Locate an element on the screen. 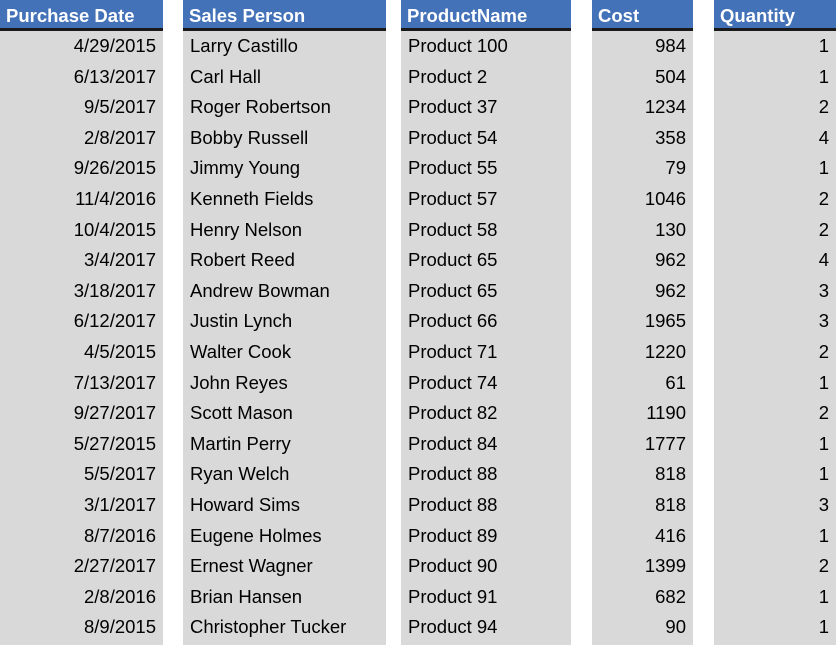  table-cell: Eugene Holmes is located at coordinates (284, 536).